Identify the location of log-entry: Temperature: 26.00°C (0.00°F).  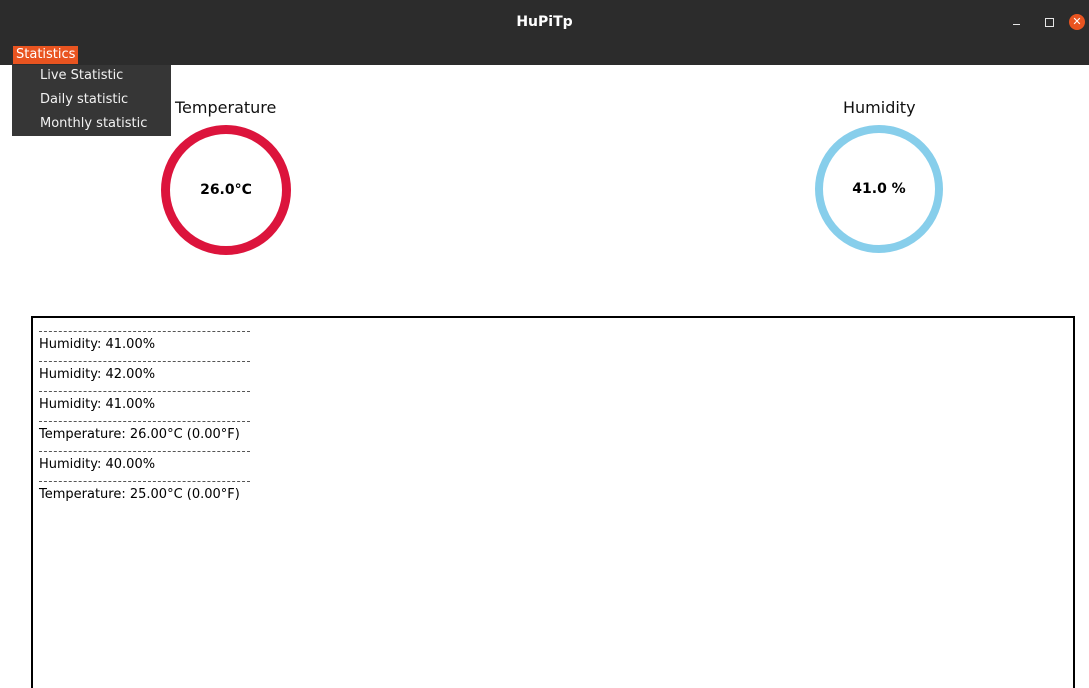
(139, 434).